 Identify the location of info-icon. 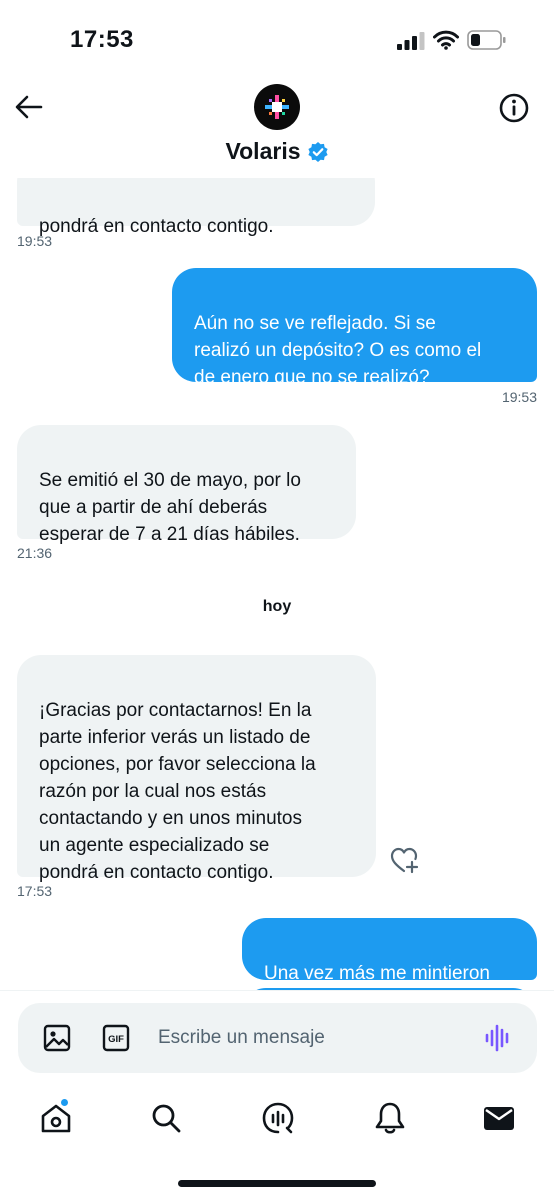
(514, 108).